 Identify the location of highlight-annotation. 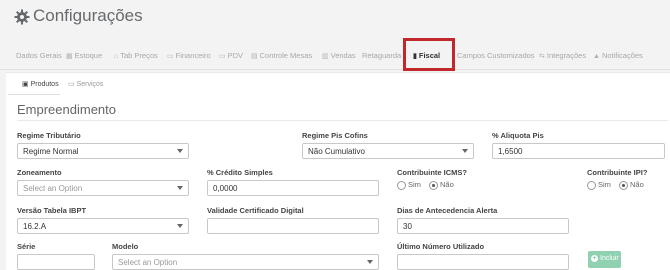
(429, 54).